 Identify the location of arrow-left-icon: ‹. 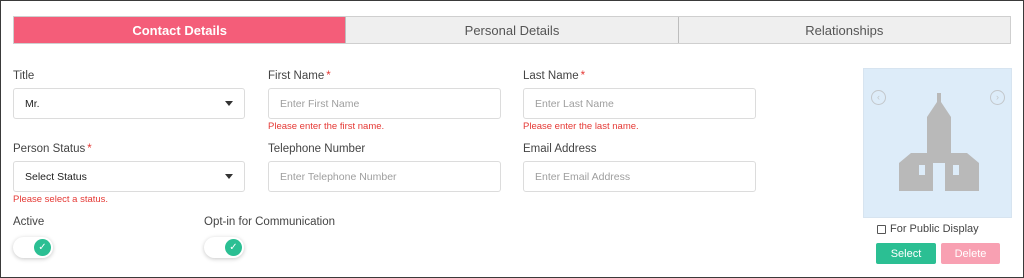
(878, 97).